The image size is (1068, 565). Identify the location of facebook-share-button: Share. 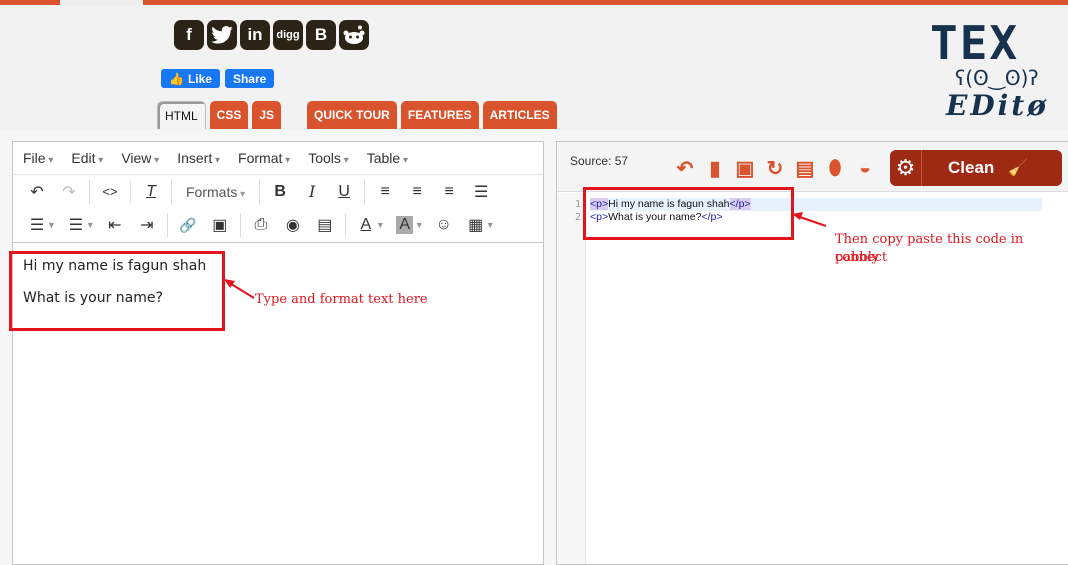
(249, 78).